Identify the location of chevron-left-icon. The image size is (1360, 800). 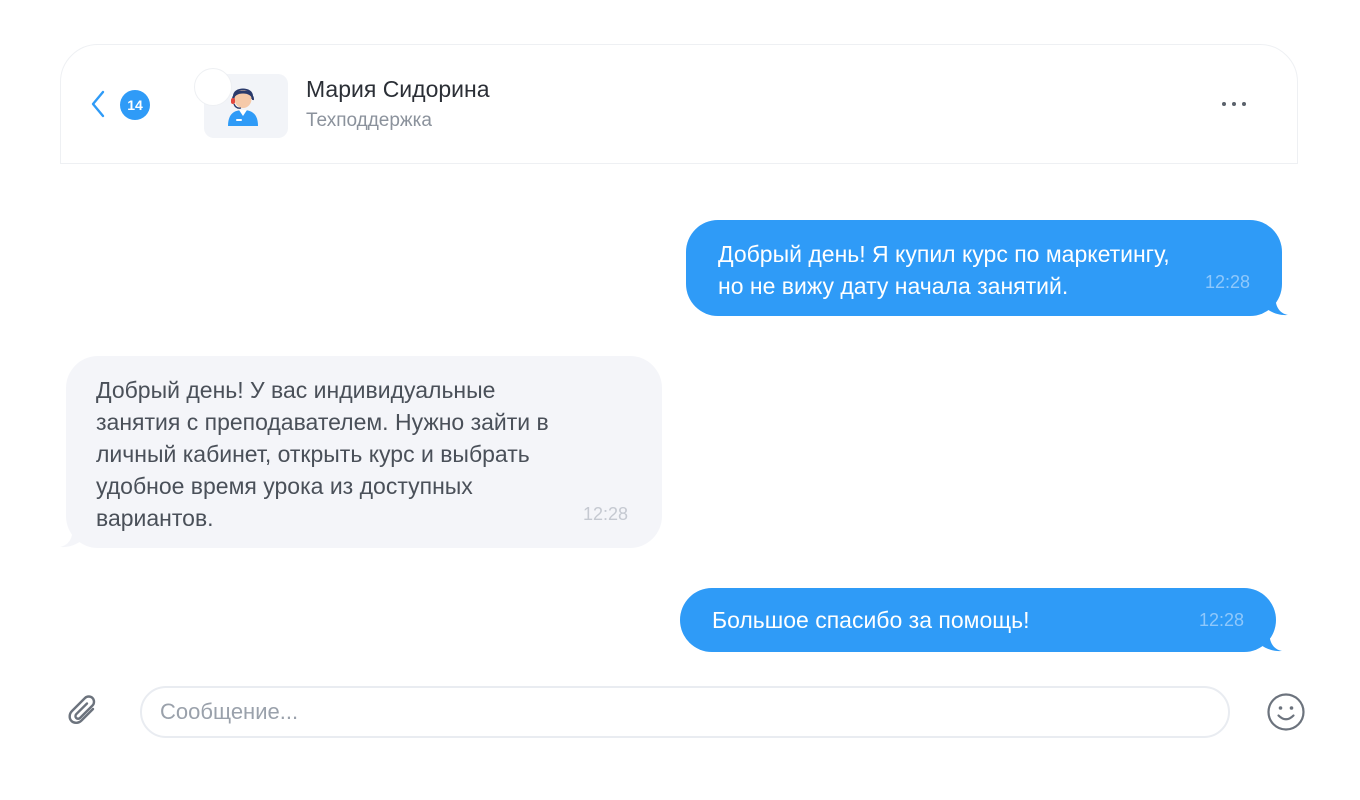
(98, 104).